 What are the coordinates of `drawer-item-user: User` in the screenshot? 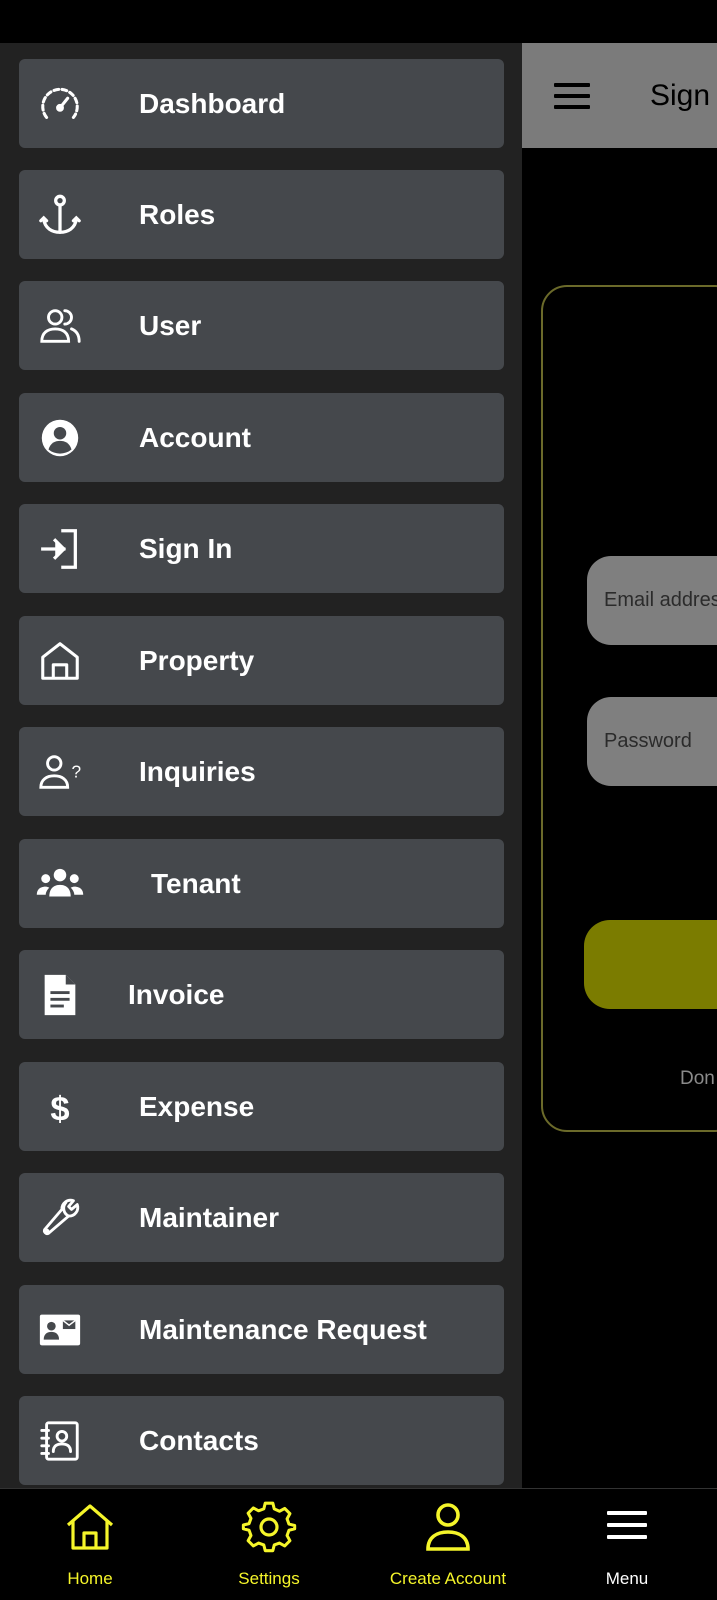 It's located at (261, 325).